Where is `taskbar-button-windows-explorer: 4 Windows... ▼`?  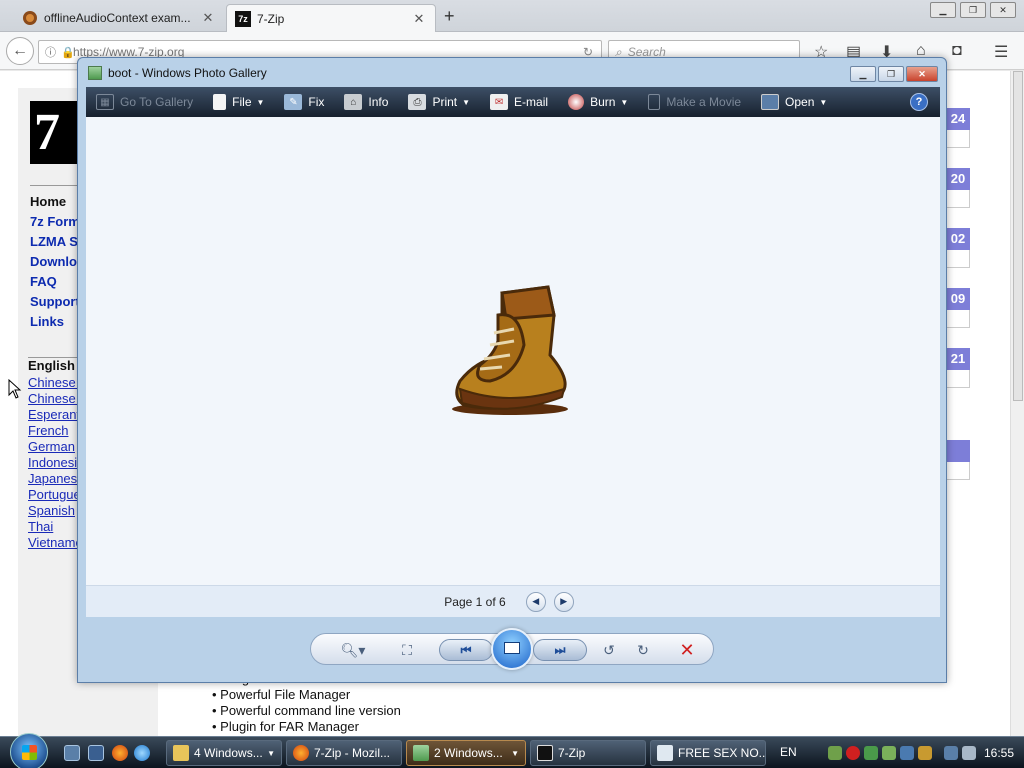
taskbar-button-windows-explorer: 4 Windows... ▼ is located at coordinates (224, 753).